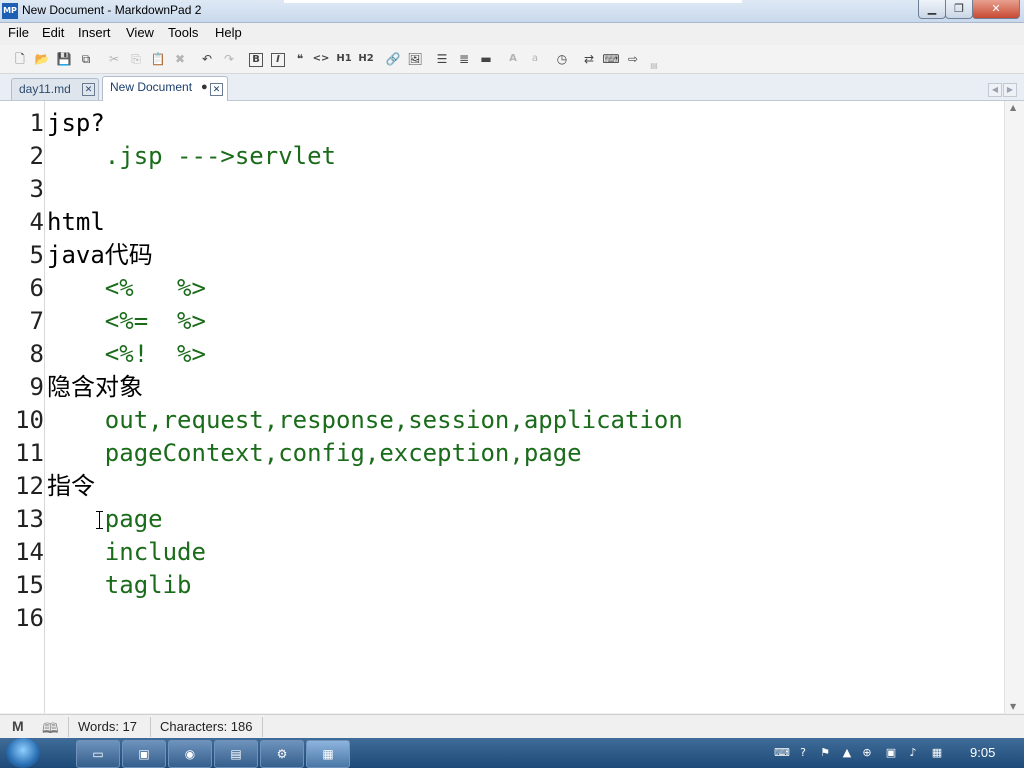 The width and height of the screenshot is (1024, 768). Describe the element at coordinates (365, 420) in the screenshot. I see `line-text: out,request,response,session,application` at that location.